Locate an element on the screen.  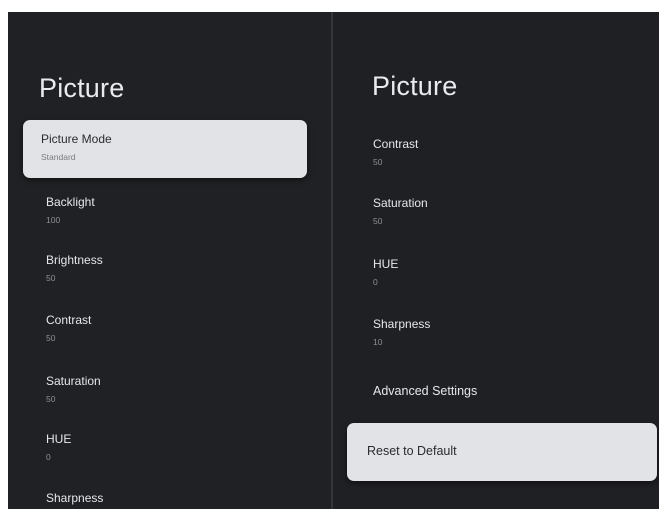
menu-item-backlight: Backlight 100 is located at coordinates (70, 210).